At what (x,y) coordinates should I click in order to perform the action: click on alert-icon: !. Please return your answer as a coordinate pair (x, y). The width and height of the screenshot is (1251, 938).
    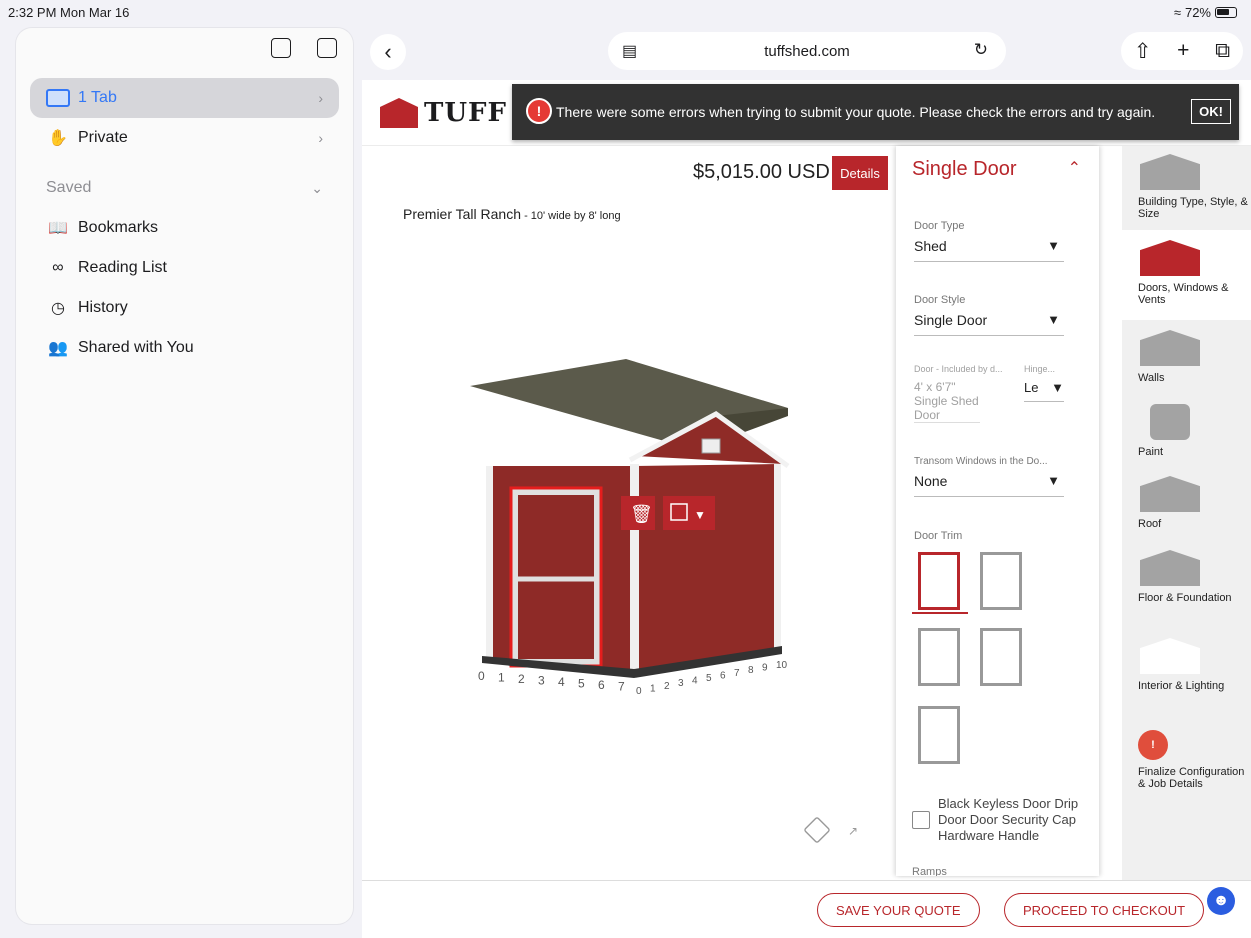
    Looking at the image, I should click on (1153, 745).